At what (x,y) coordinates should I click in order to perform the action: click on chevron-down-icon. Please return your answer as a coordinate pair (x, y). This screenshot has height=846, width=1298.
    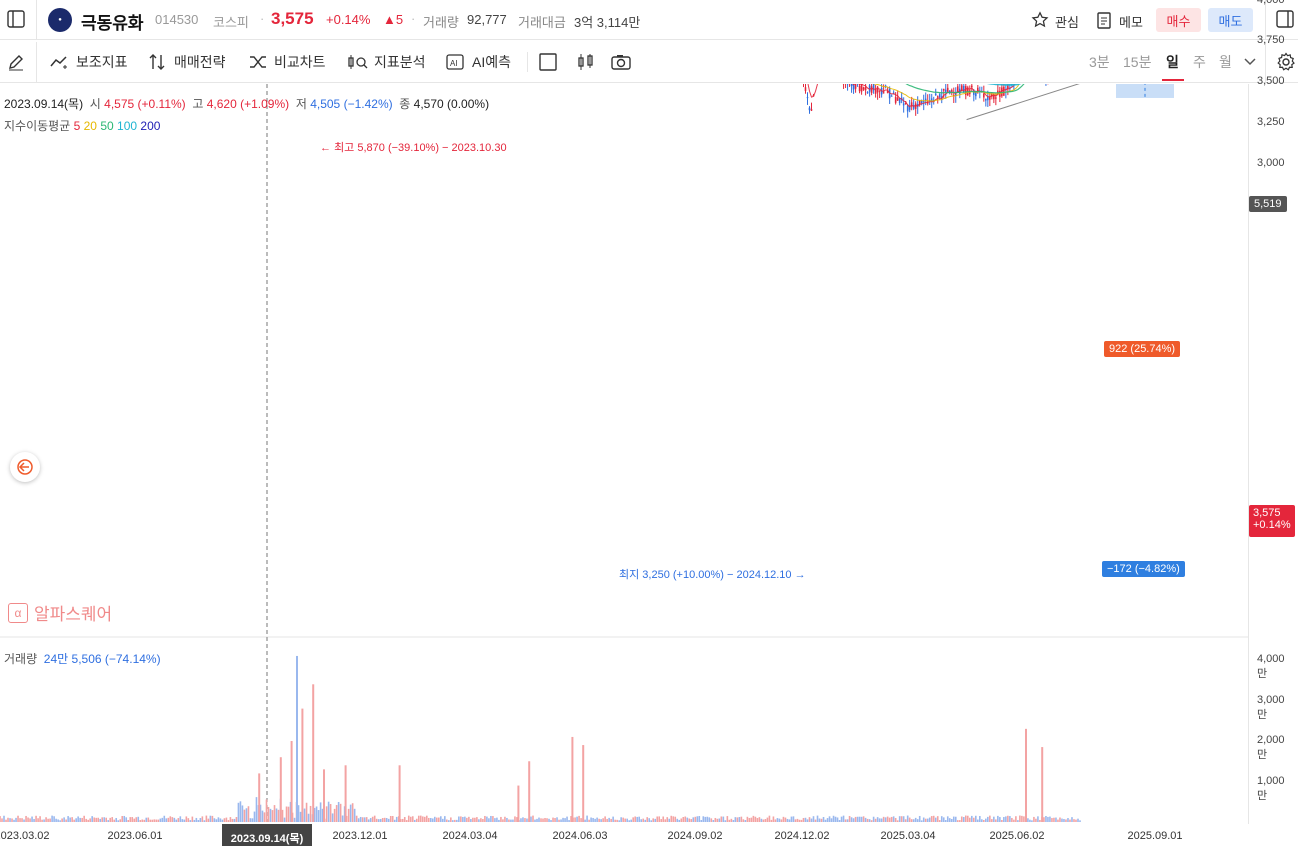
    Looking at the image, I should click on (1250, 62).